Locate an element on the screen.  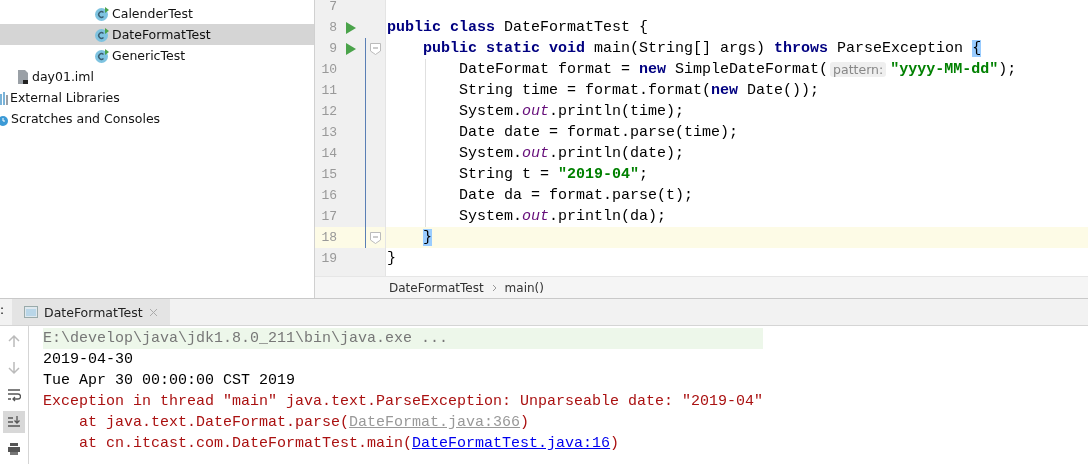
tree-item: CalenderTest is located at coordinates (157, 13).